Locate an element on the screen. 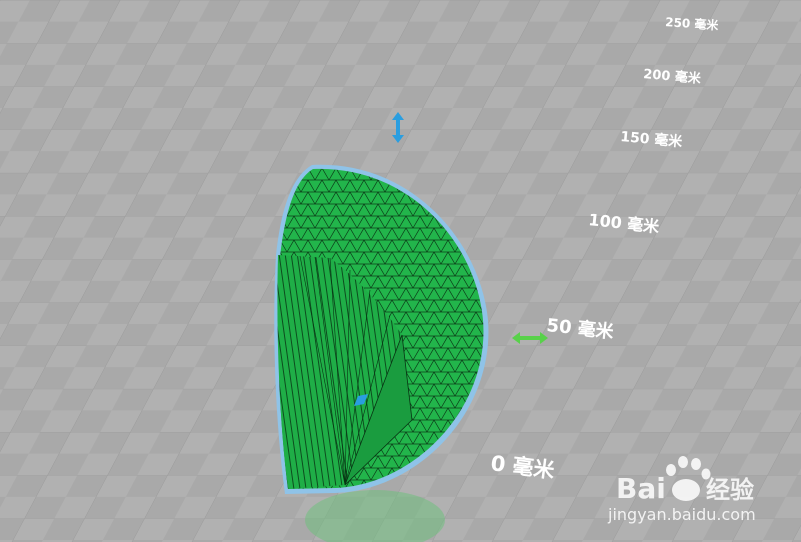 The width and height of the screenshot is (801, 542). watermark-brand-suffix: 经验 is located at coordinates (730, 490).